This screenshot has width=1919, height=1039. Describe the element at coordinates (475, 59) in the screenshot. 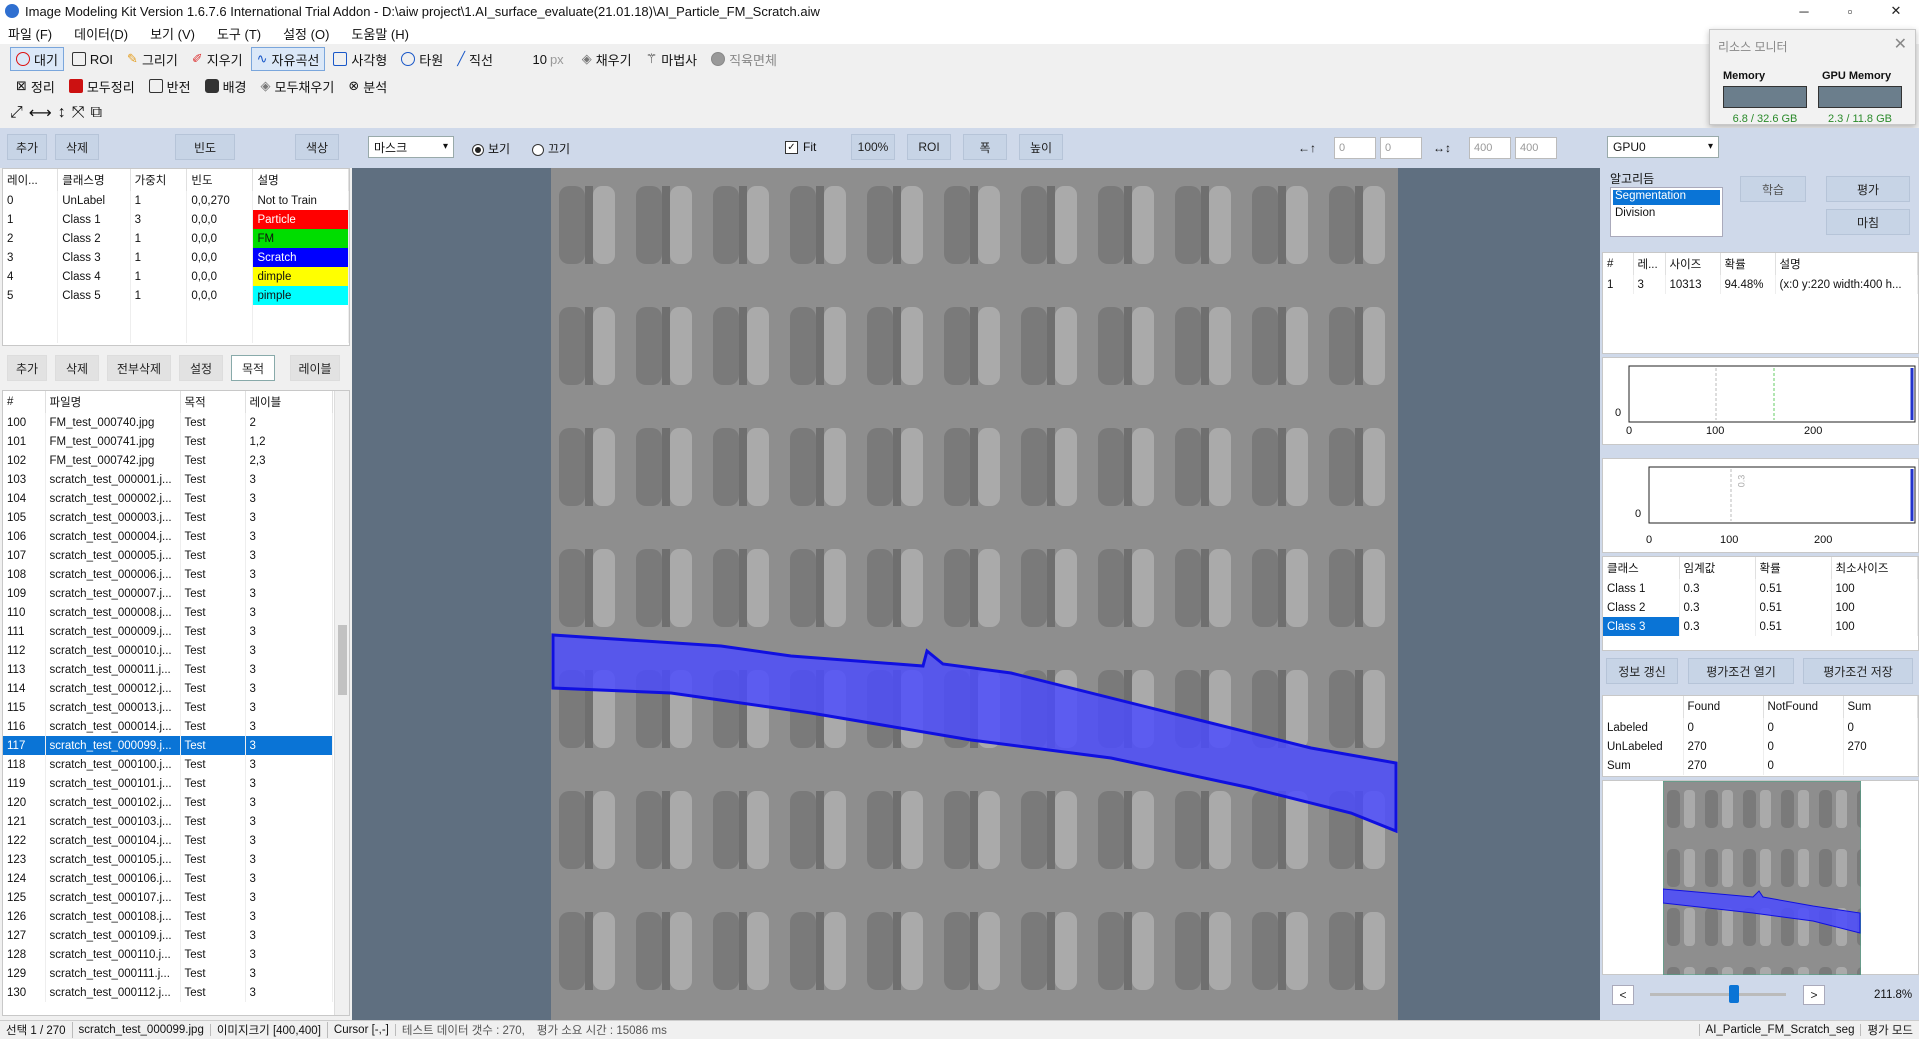

I see `line-tool: ╱ 직선` at that location.